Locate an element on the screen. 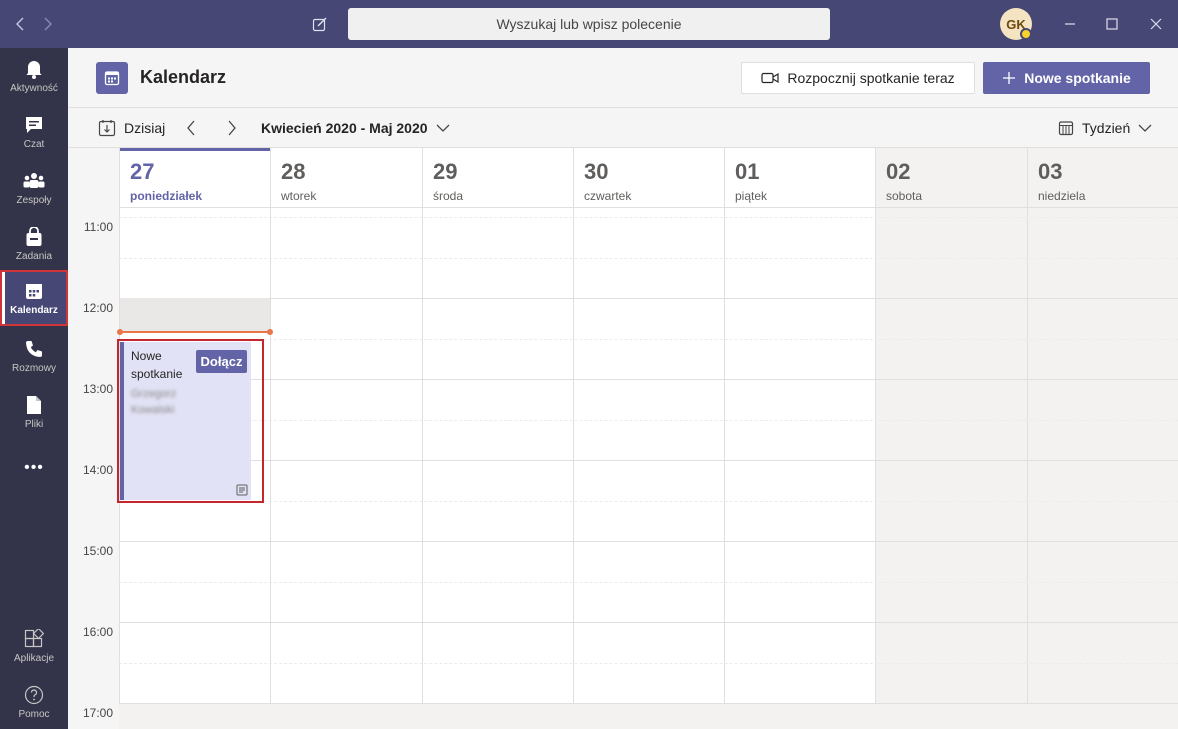 The image size is (1178, 729). grid-bottom-band is located at coordinates (648, 716).